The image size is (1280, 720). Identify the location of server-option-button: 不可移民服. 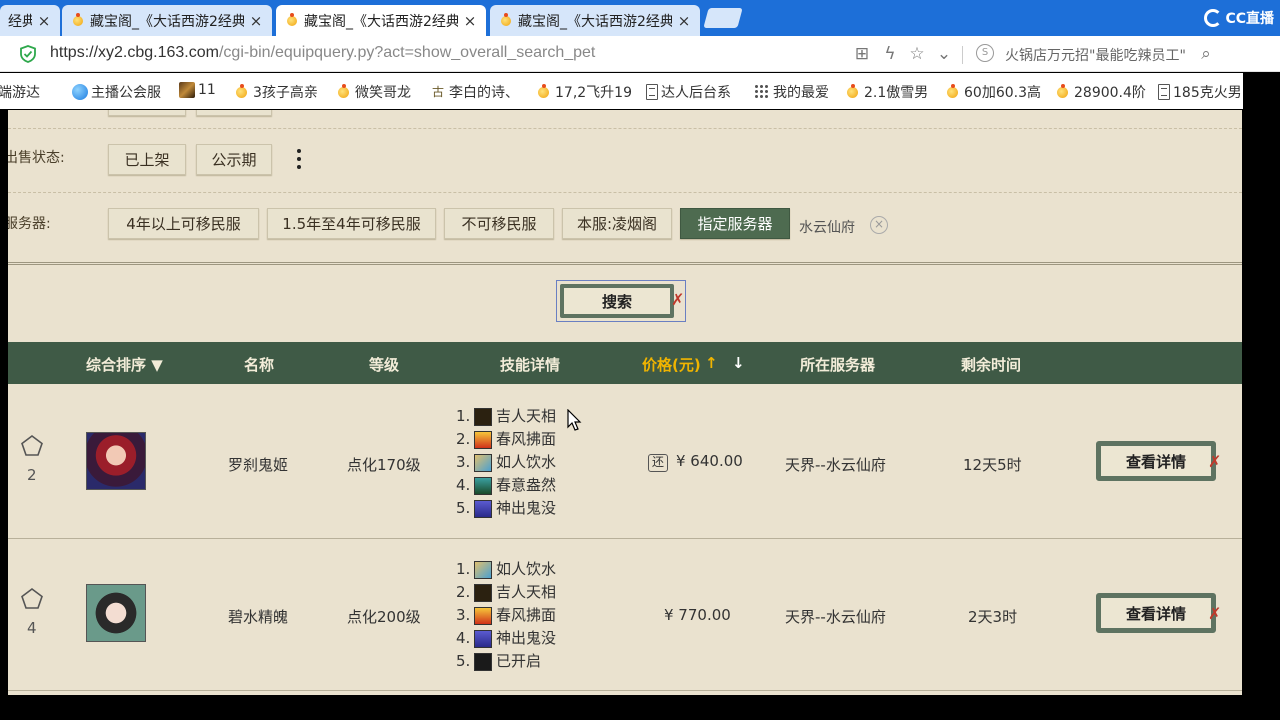
(499, 223).